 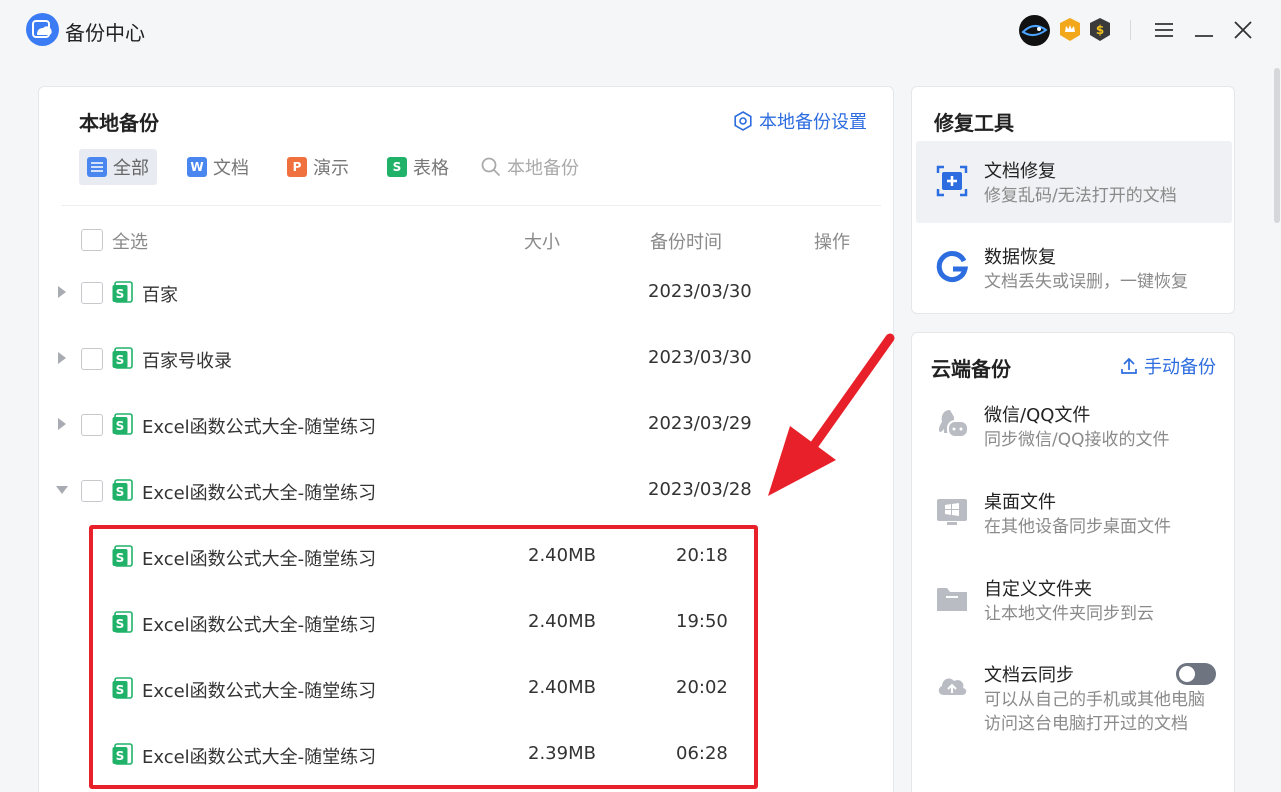 What do you see at coordinates (318, 167) in the screenshot?
I see `filter-tab-presentation: P 演示` at bounding box center [318, 167].